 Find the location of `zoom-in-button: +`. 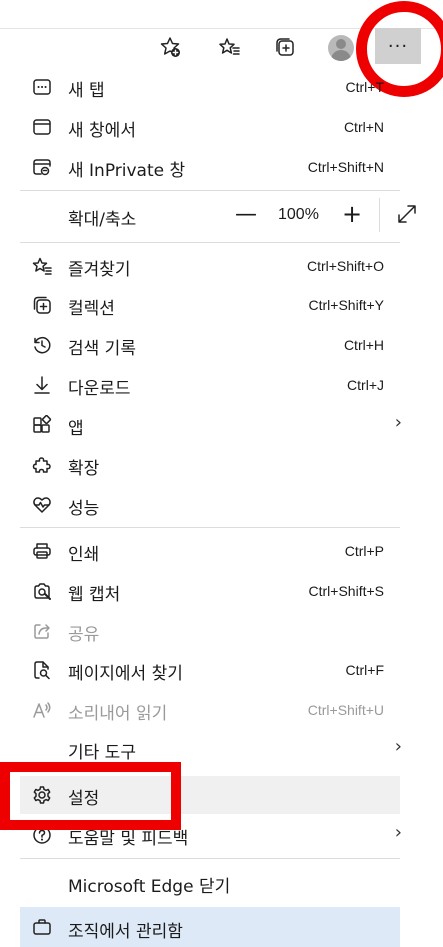

zoom-in-button: + is located at coordinates (352, 214).